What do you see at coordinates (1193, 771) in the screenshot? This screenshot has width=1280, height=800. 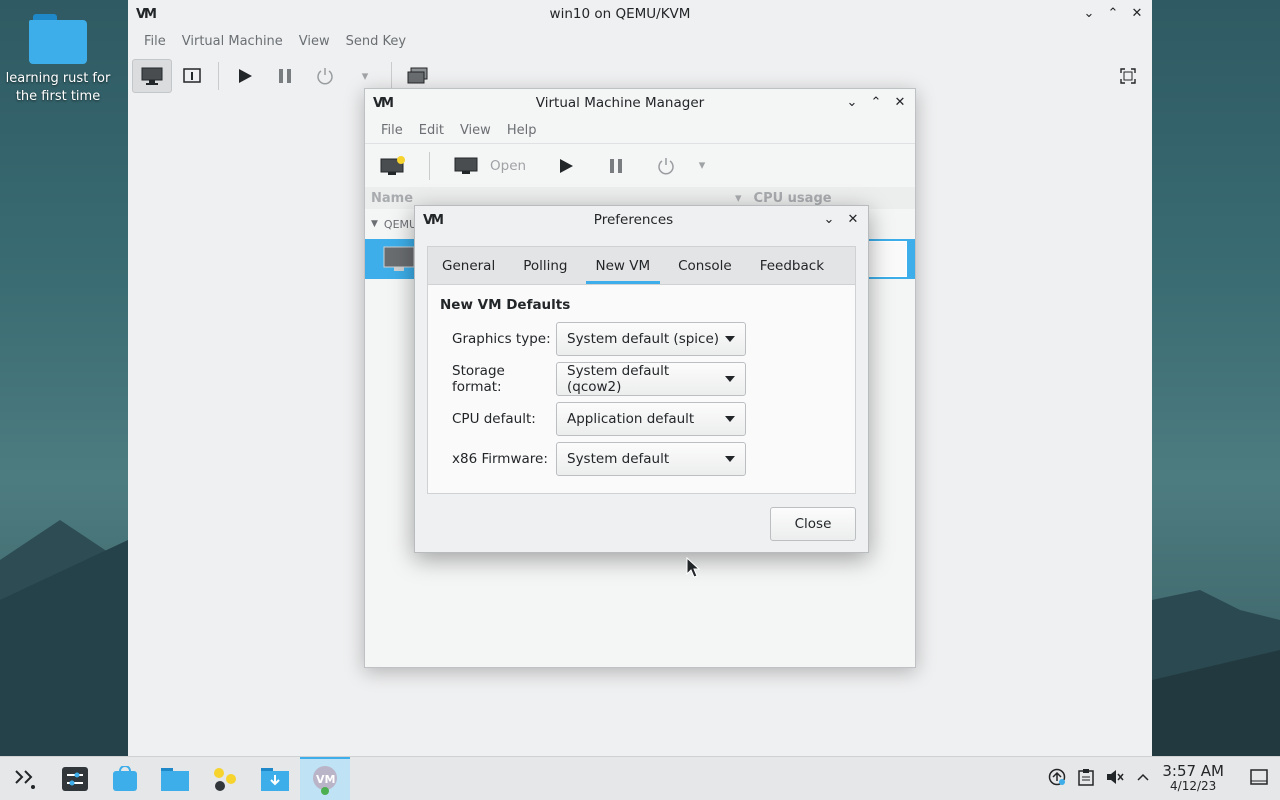 I see `clock-time: 3:57 AM` at bounding box center [1193, 771].